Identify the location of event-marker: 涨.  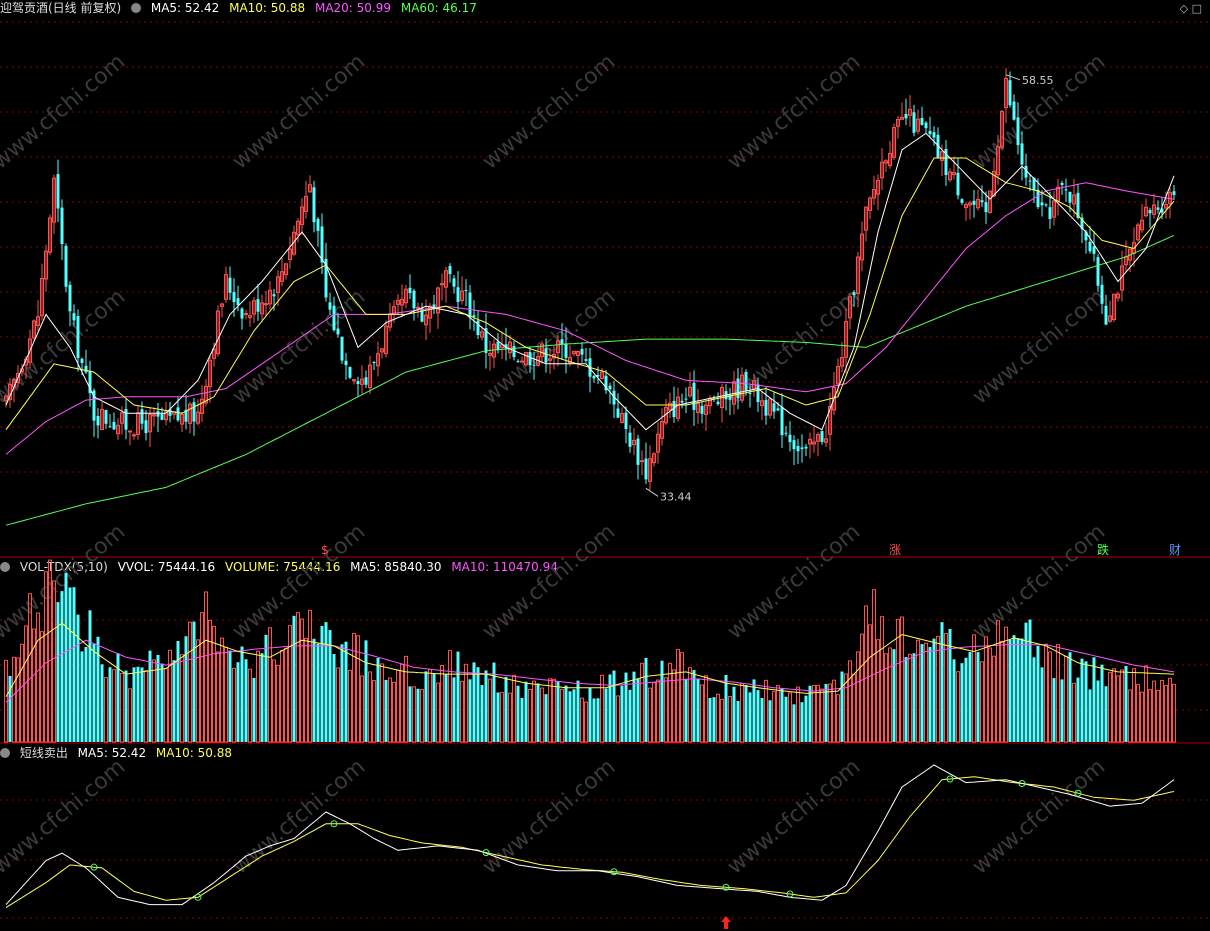
(895, 549).